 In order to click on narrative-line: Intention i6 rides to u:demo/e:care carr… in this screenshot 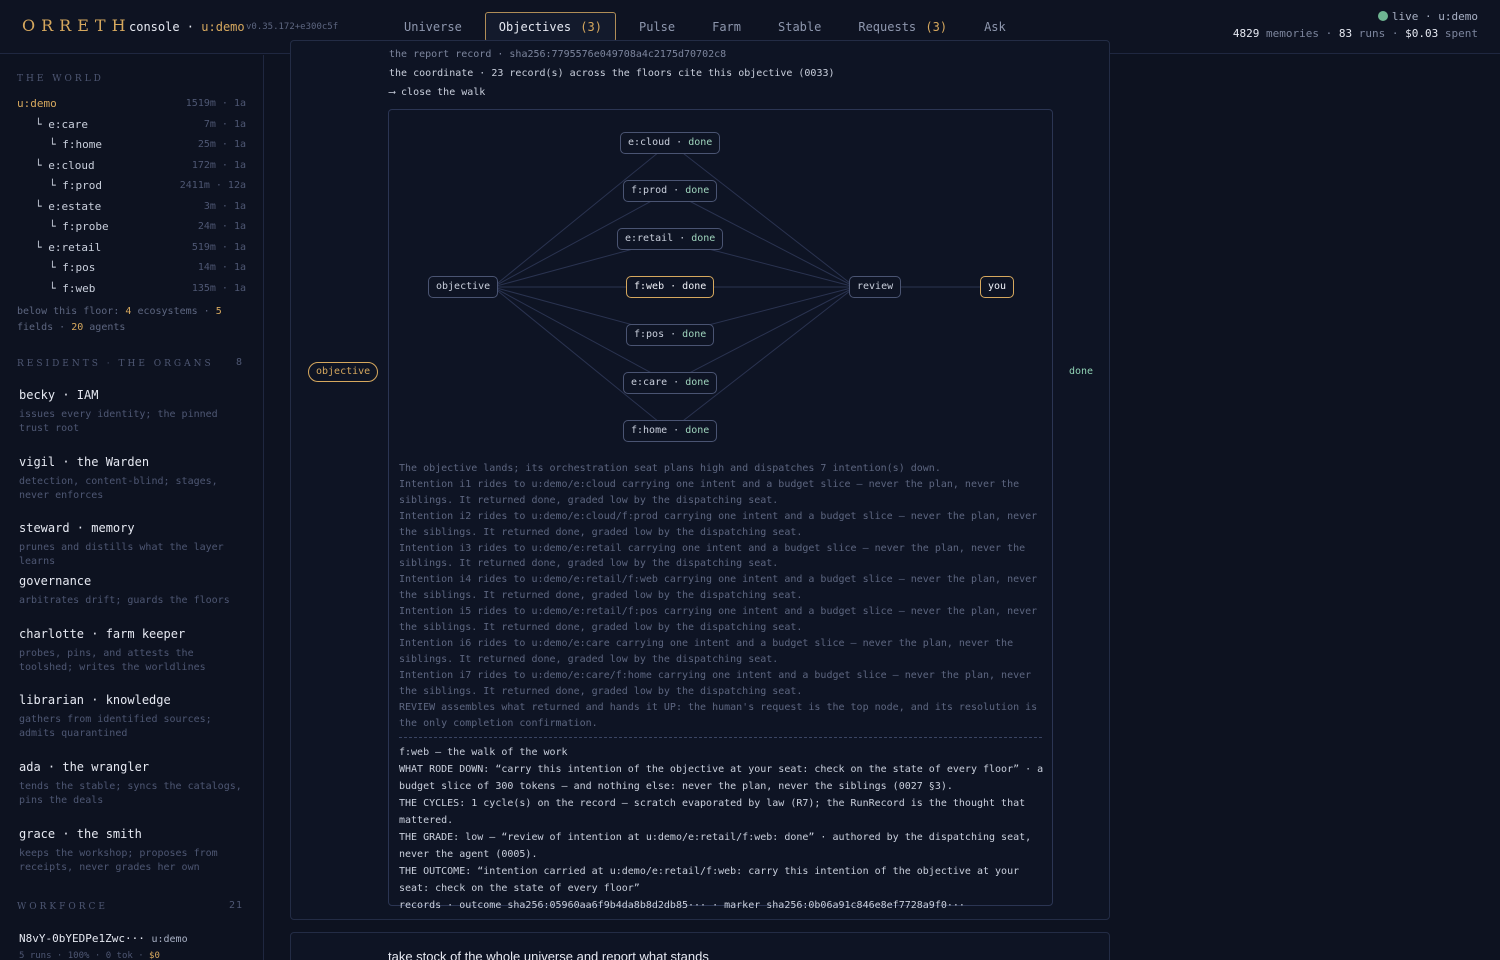, I will do `click(706, 651)`.